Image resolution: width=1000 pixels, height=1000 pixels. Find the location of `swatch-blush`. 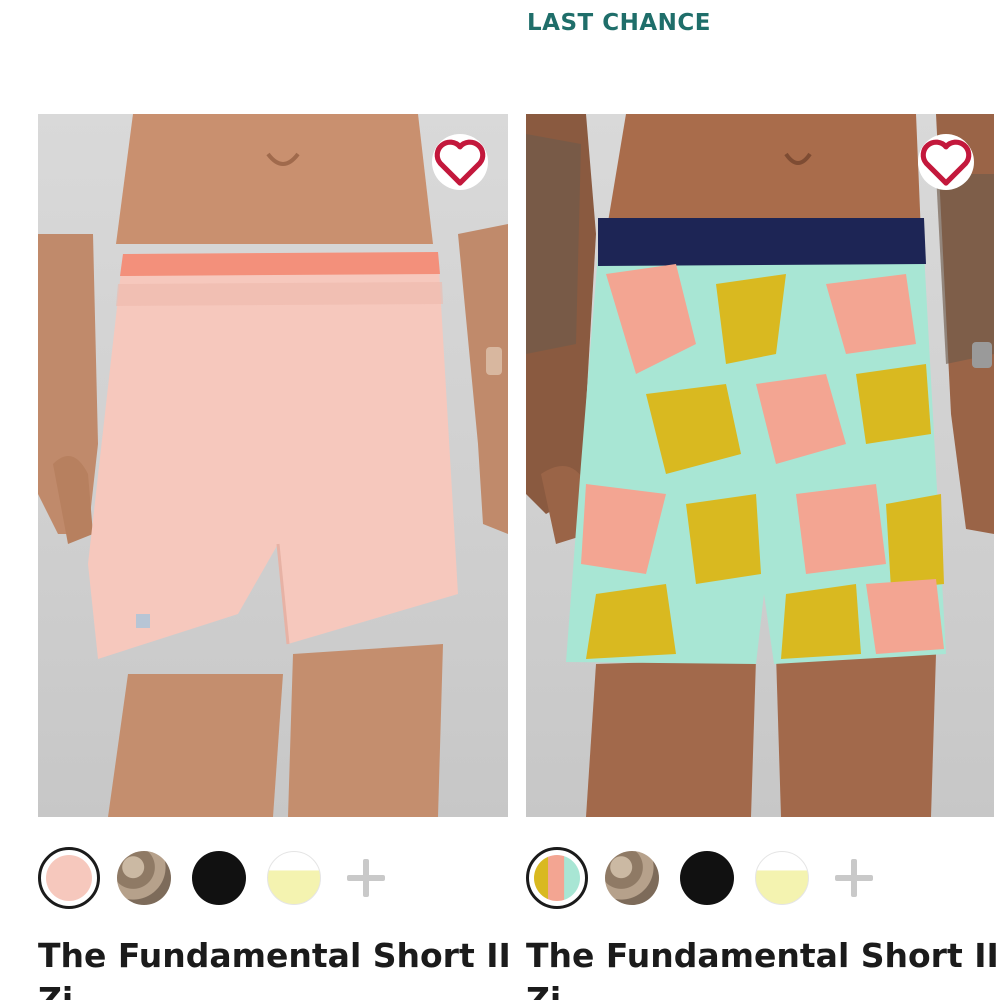

swatch-blush is located at coordinates (69, 878).